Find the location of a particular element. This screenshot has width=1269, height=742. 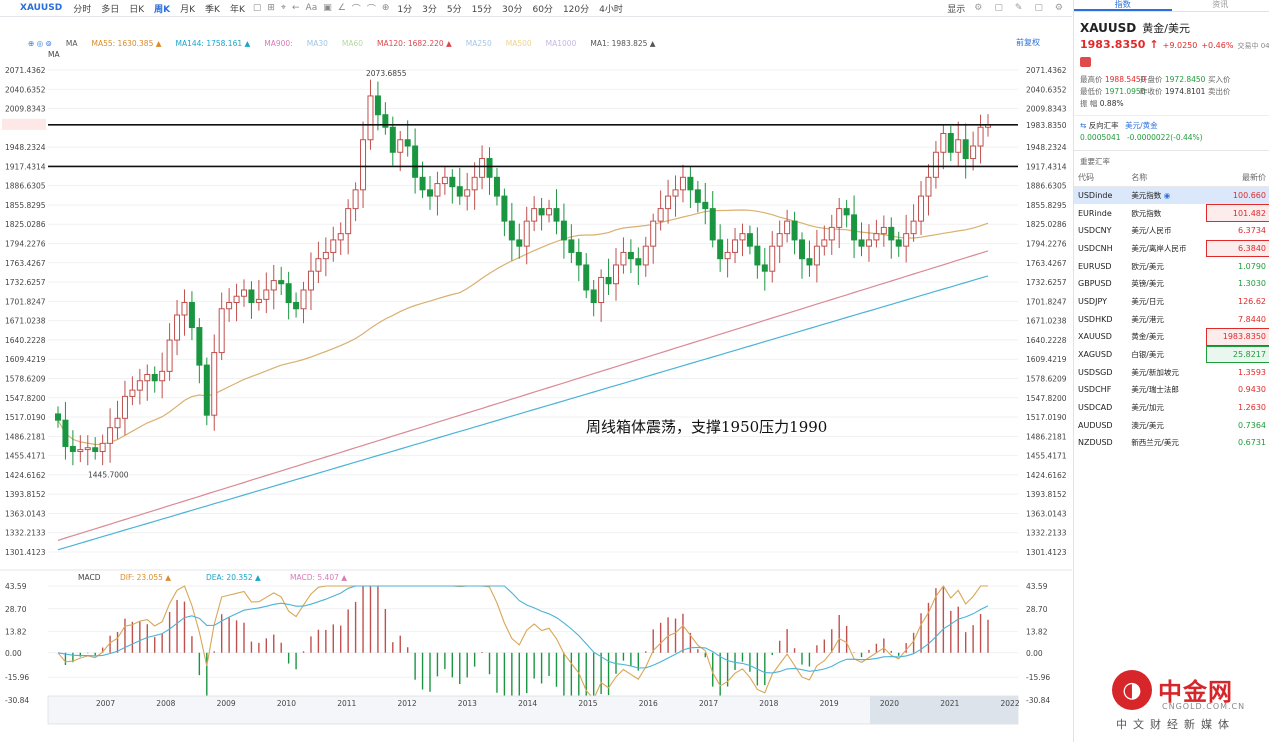

rate-code: USDCHF is located at coordinates (1095, 390).